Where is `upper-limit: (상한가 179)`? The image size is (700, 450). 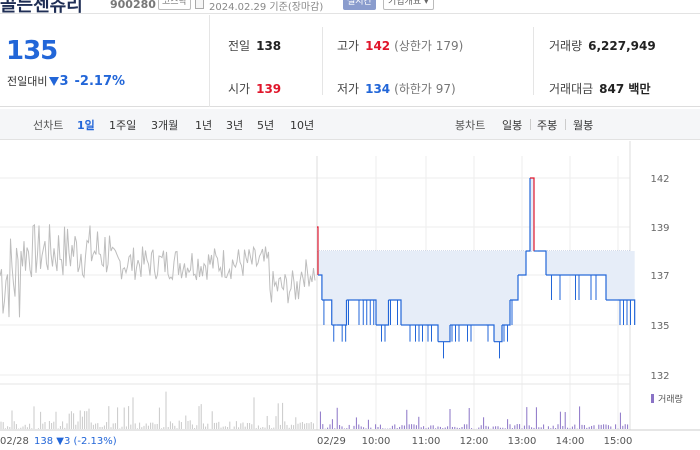
upper-limit: (상한가 179) is located at coordinates (429, 46).